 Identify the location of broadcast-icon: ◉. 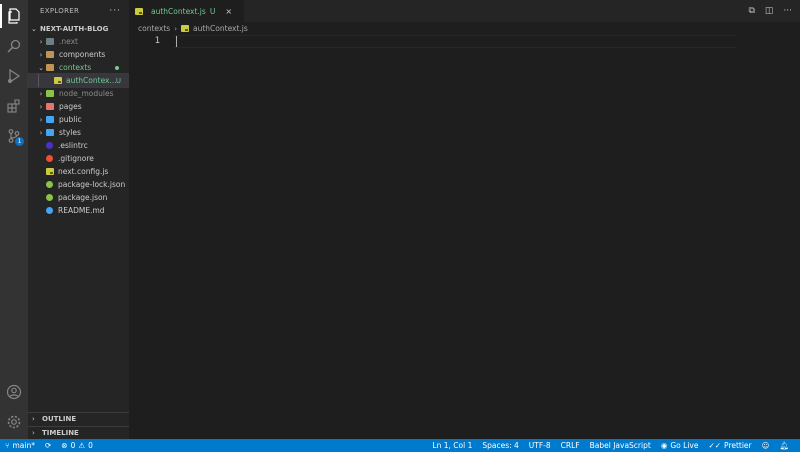
(664, 445).